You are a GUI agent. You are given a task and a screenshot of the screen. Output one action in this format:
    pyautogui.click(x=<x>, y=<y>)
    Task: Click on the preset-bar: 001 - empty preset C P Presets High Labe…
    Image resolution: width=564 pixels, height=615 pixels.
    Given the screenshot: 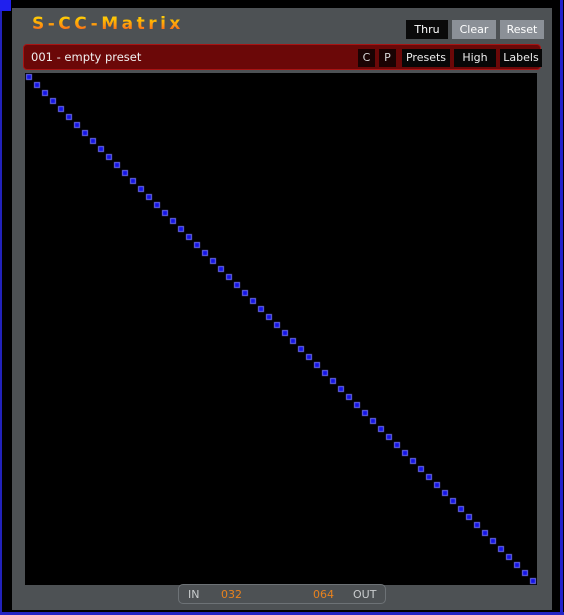 What is the action you would take?
    pyautogui.click(x=282, y=57)
    